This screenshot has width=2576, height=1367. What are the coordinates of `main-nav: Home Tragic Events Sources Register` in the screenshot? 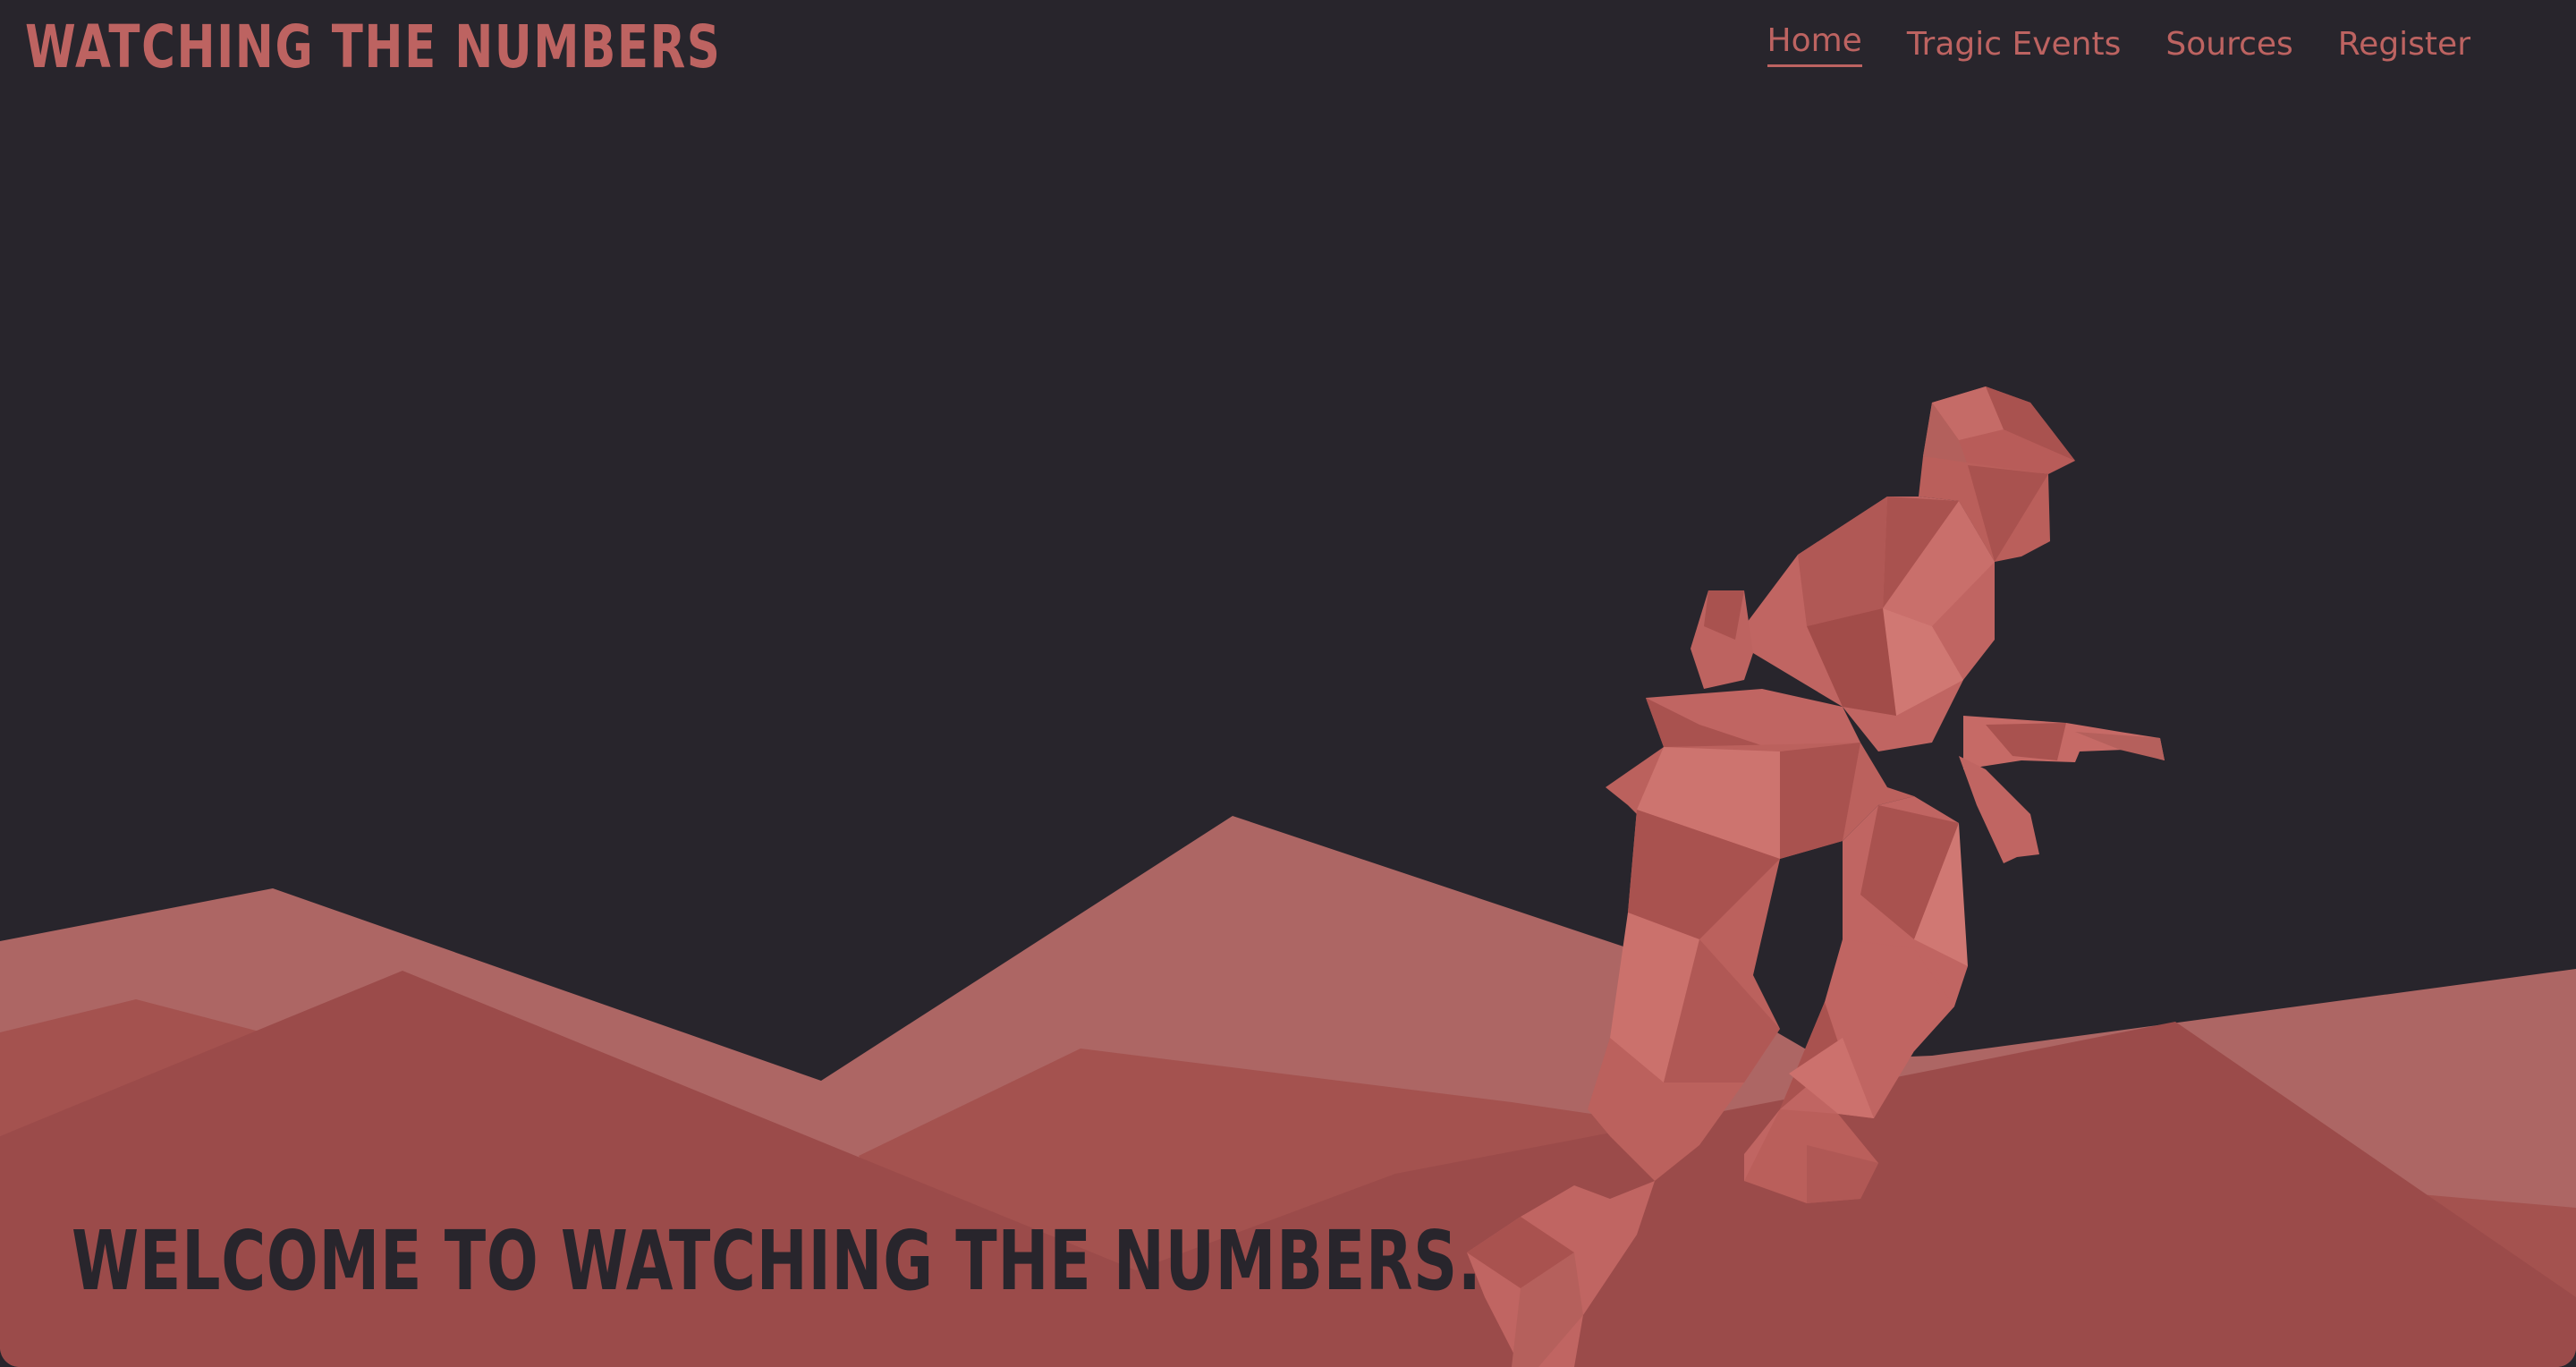 It's located at (2118, 45).